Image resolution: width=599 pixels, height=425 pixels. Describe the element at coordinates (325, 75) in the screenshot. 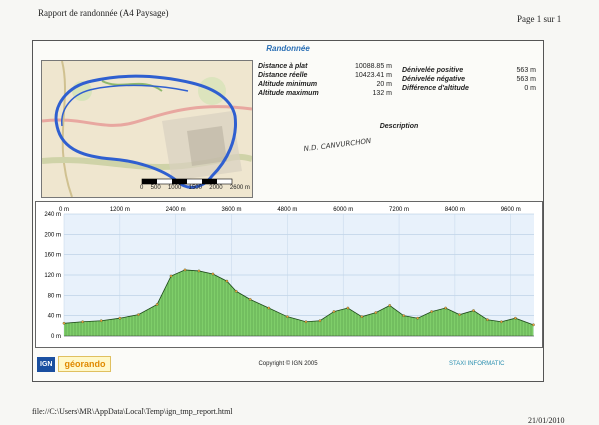

I see `stat-row: Distance réelle 10423.41 m` at that location.